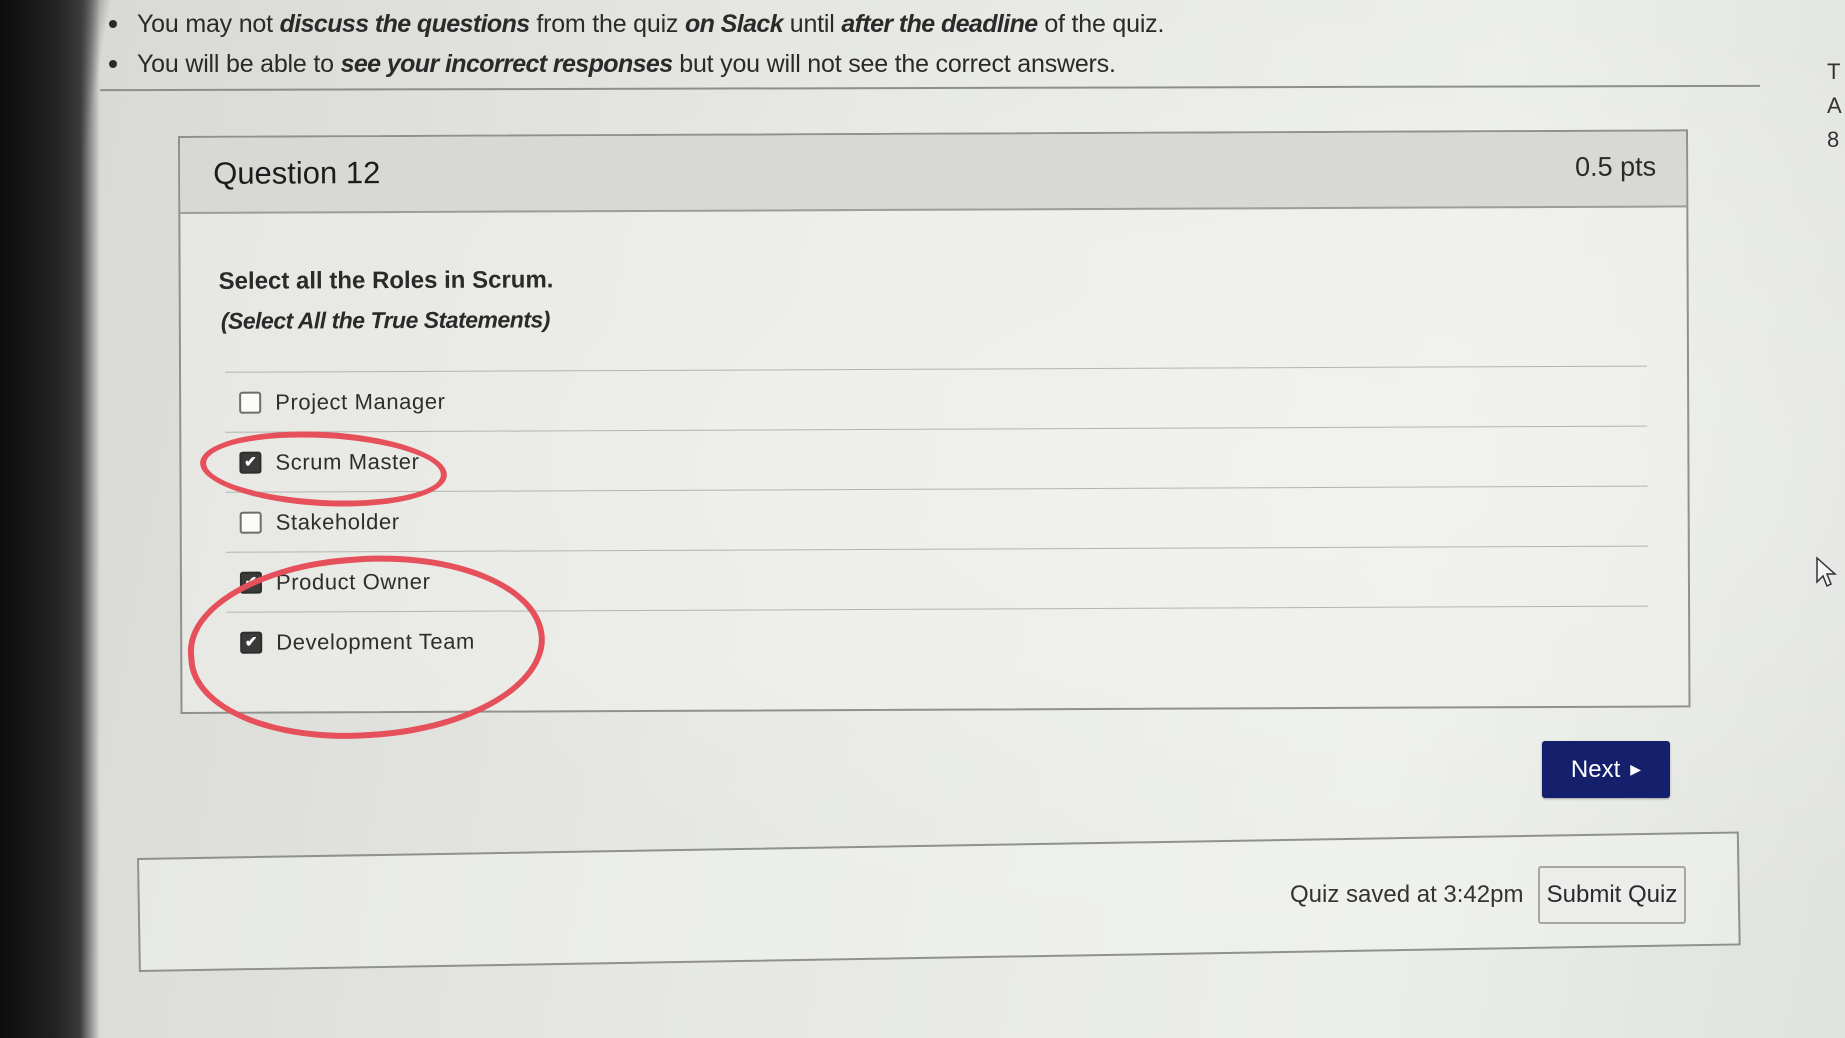 The image size is (1845, 1038). What do you see at coordinates (936, 399) in the screenshot?
I see `answer-option-project-manager: Project Manager` at bounding box center [936, 399].